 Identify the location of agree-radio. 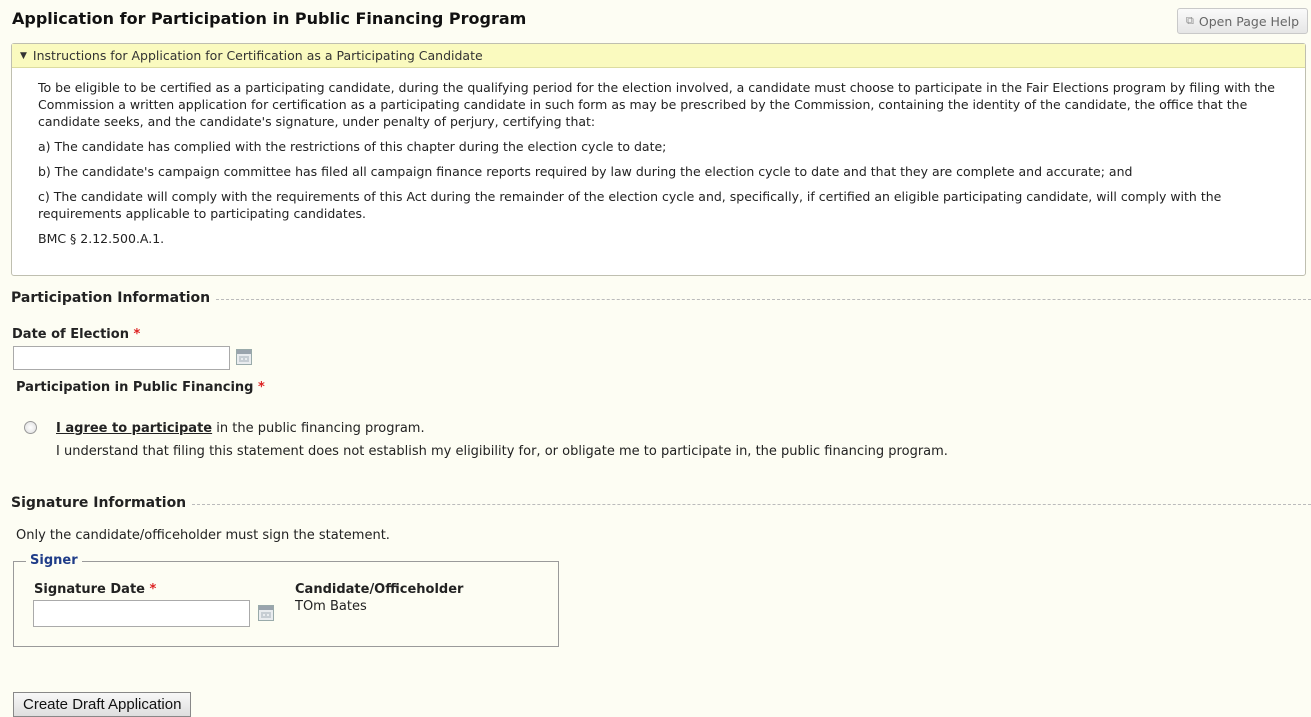
(30, 427).